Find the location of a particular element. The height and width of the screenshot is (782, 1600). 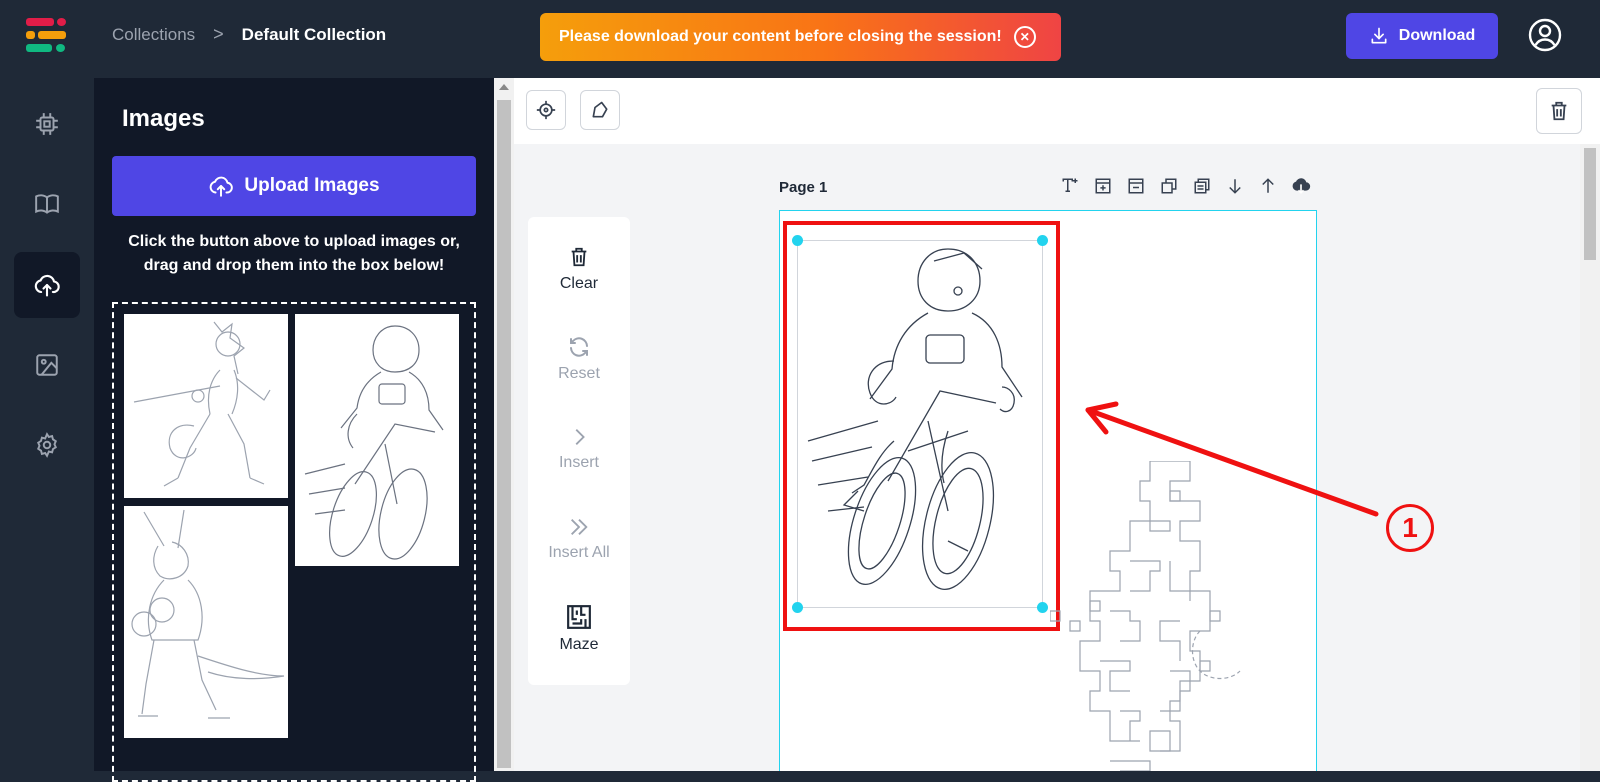

insert-all-tool: Insert All is located at coordinates (579, 539).